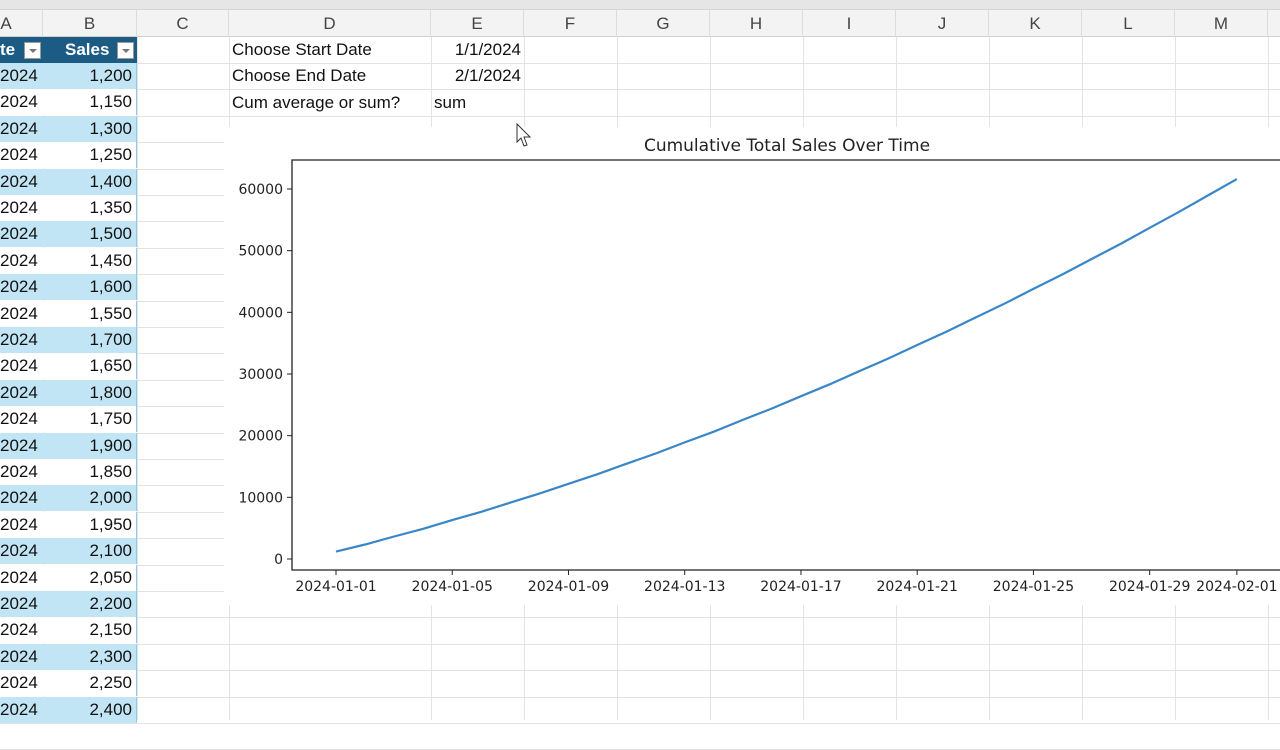 The image size is (1280, 750). I want to click on sales-cell: 1,150, so click(90, 102).